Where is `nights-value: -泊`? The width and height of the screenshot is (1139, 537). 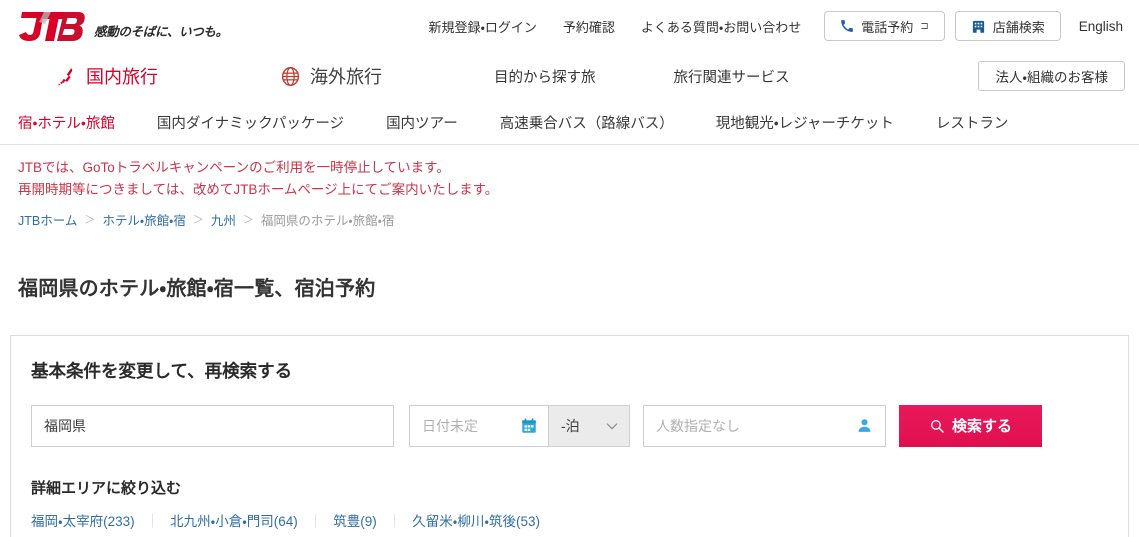 nights-value: -泊 is located at coordinates (570, 425).